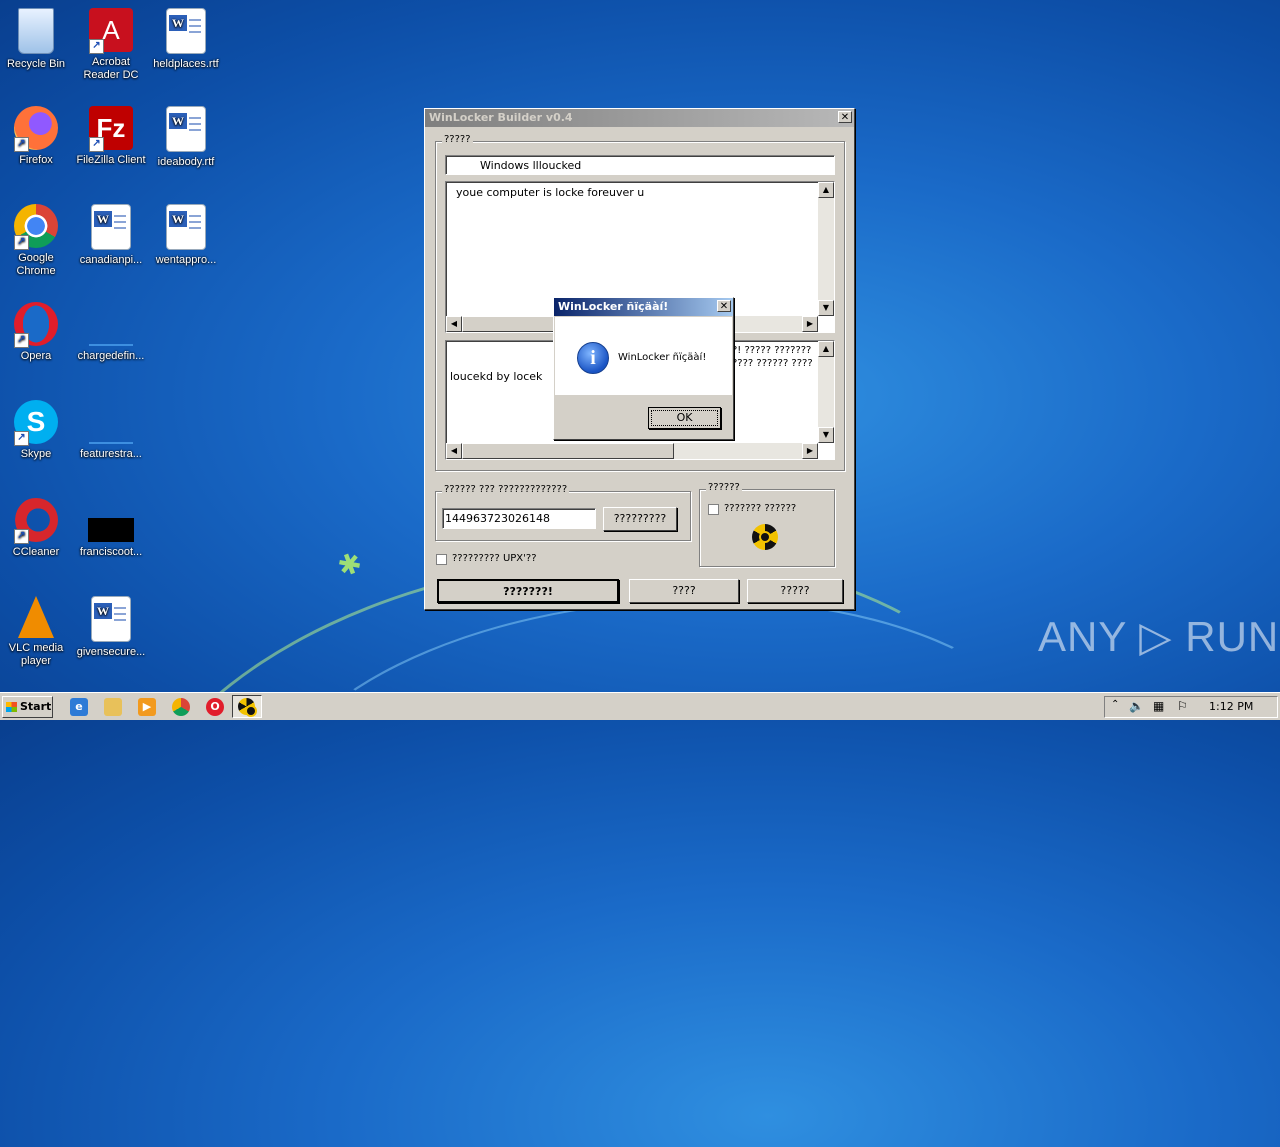  I want to click on desktop-icon-filezilla: Fz ↗ FileZilla Client, so click(111, 136).